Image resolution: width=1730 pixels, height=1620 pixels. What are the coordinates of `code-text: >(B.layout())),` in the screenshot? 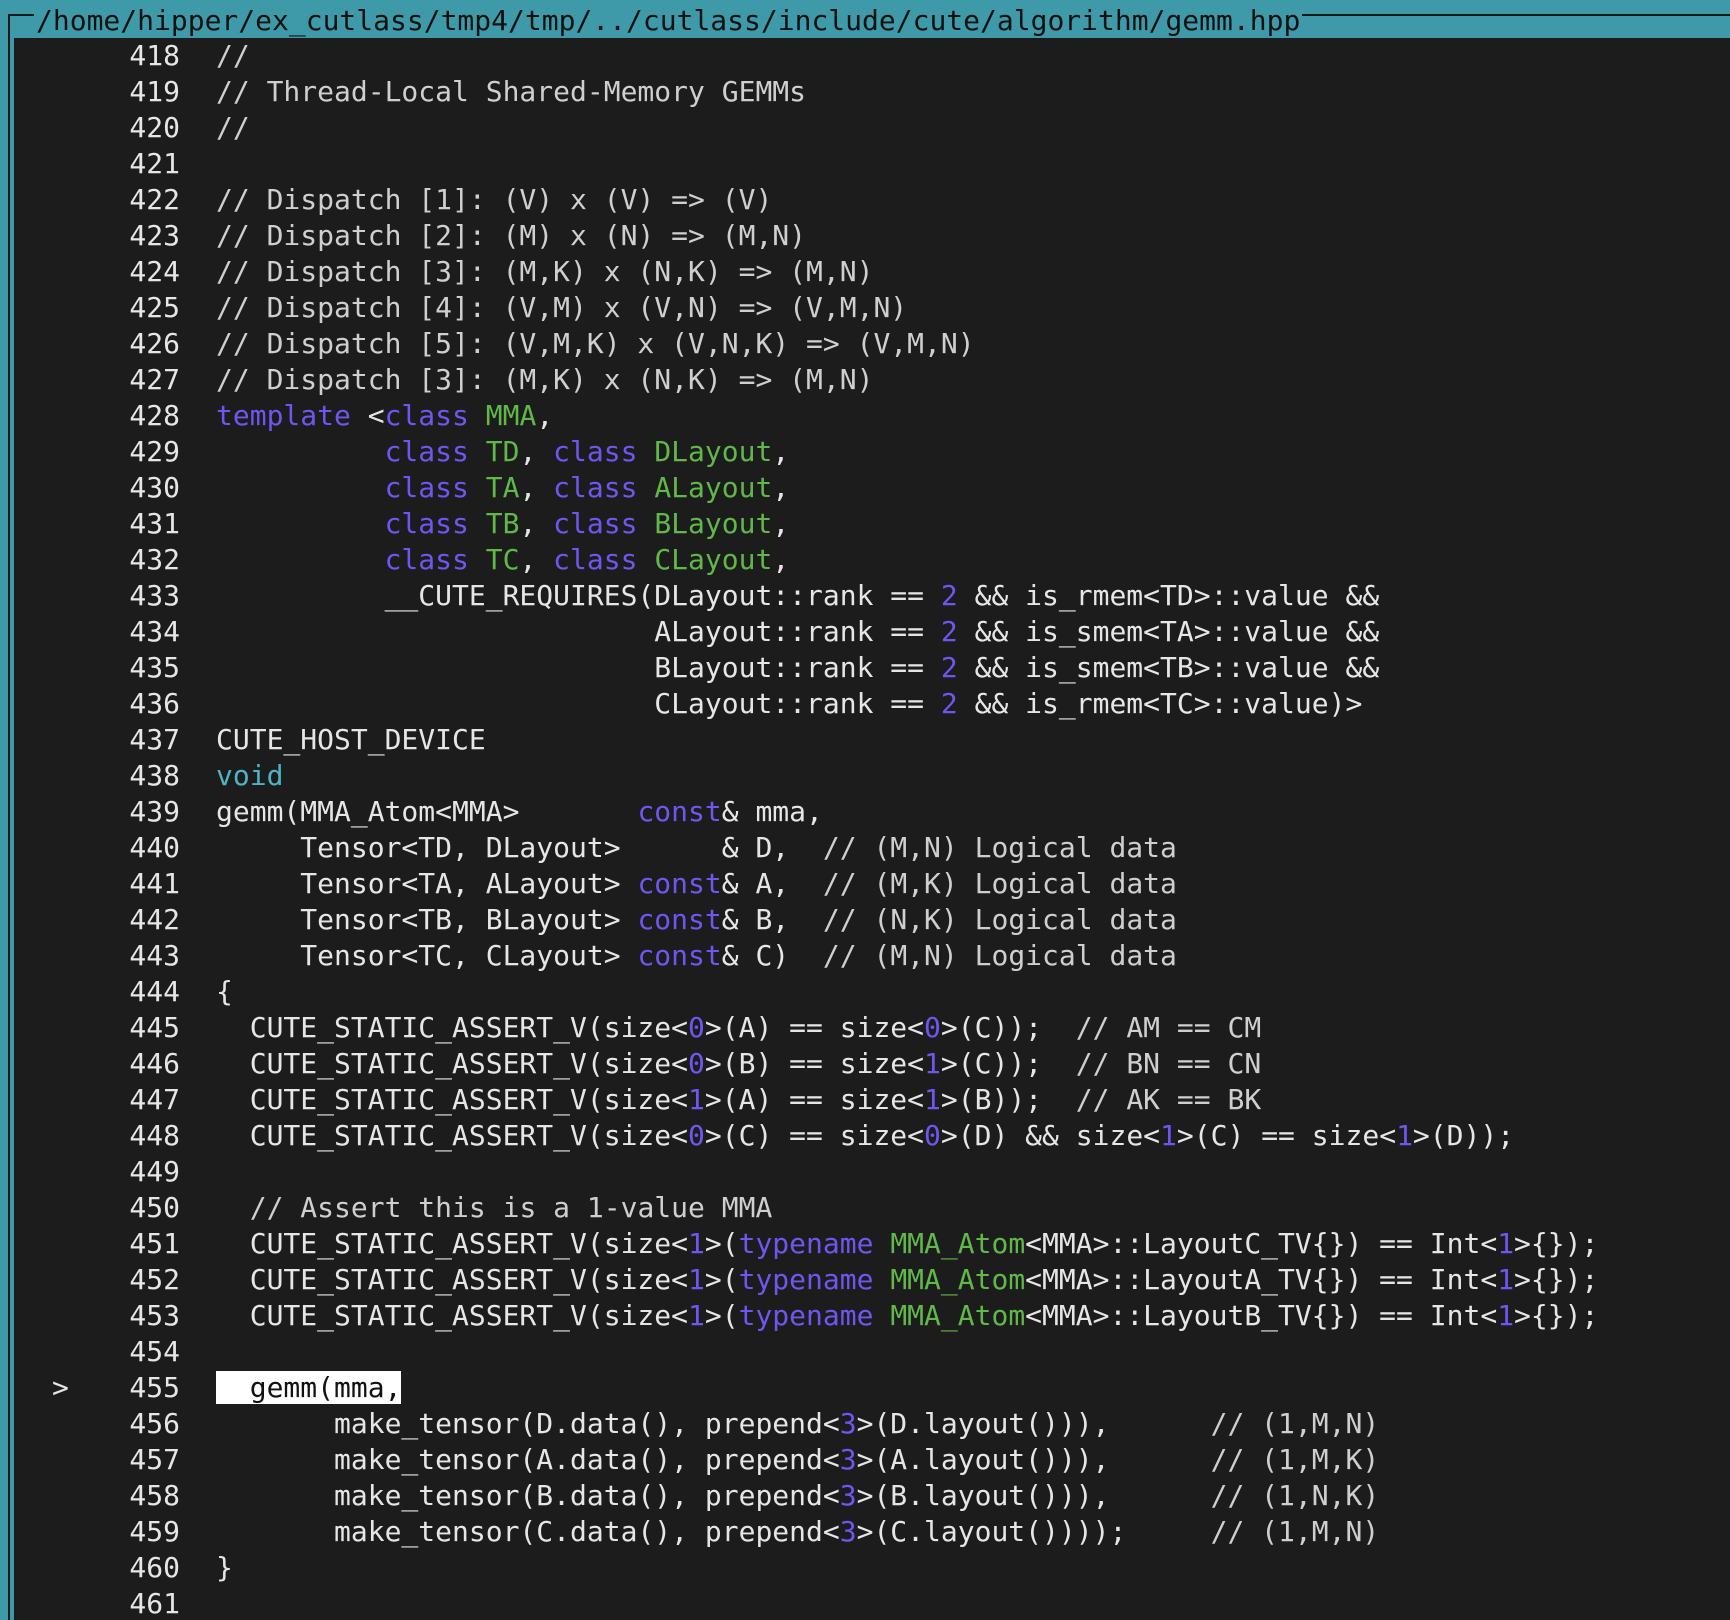 It's located at (1033, 1495).